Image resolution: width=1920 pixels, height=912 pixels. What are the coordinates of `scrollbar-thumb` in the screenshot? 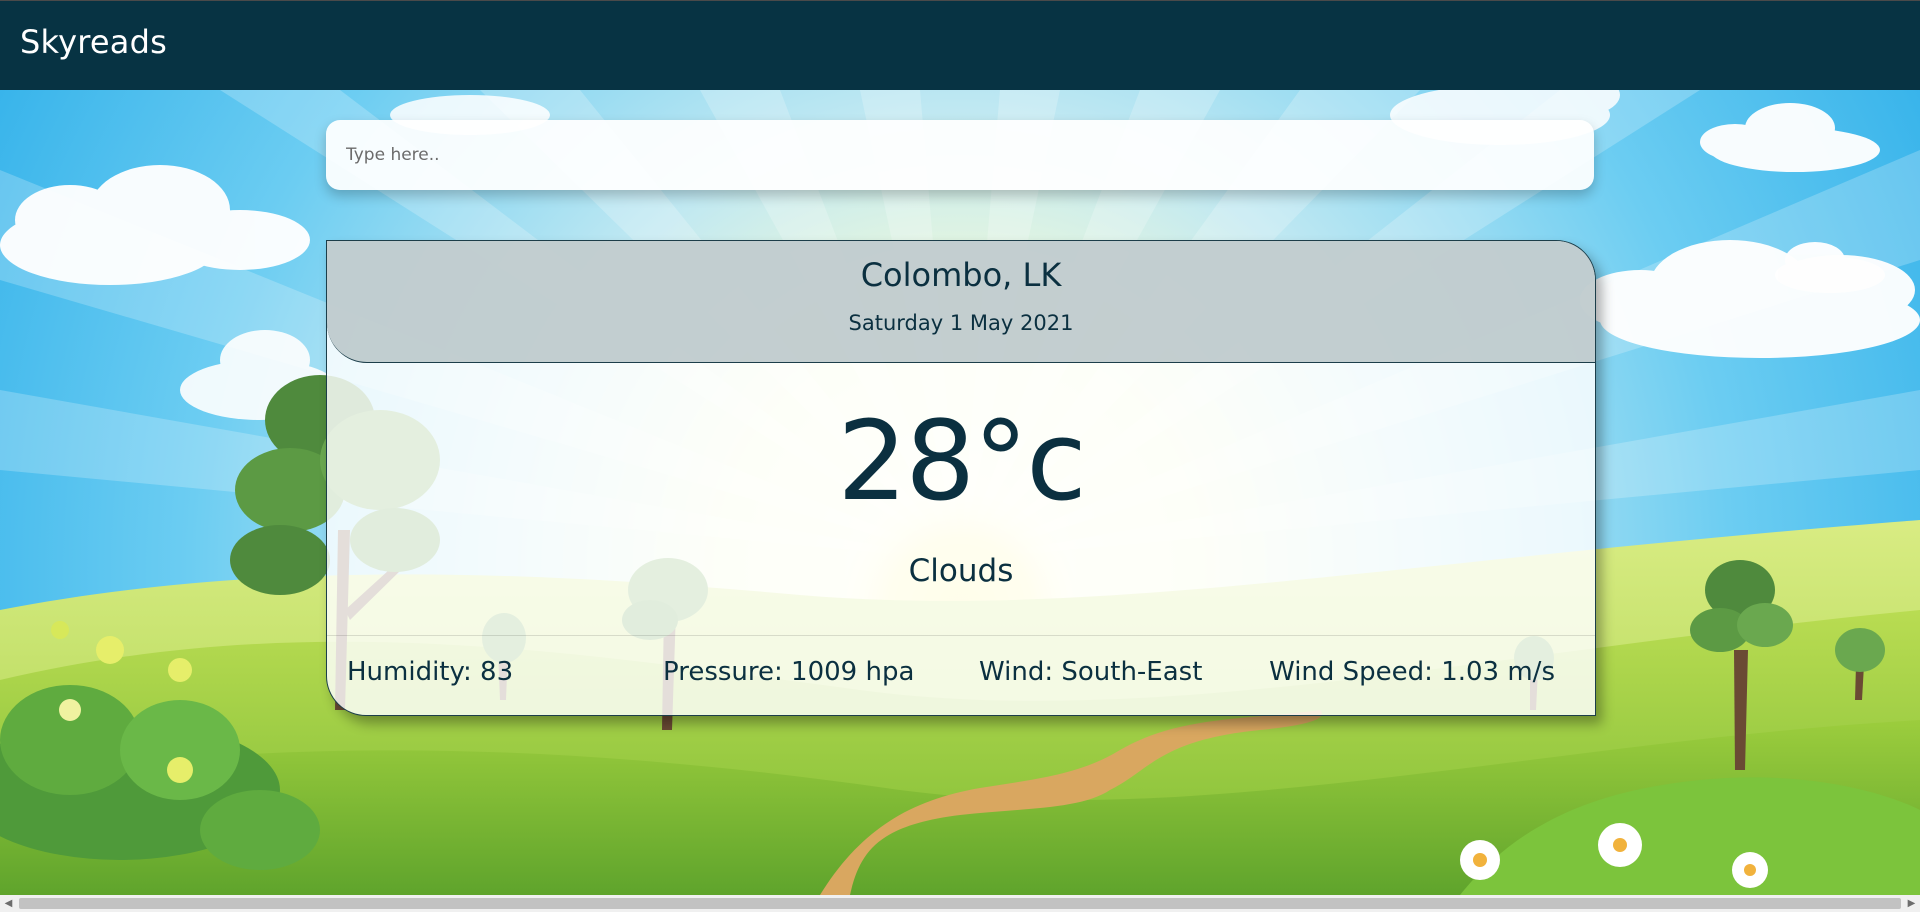 It's located at (960, 903).